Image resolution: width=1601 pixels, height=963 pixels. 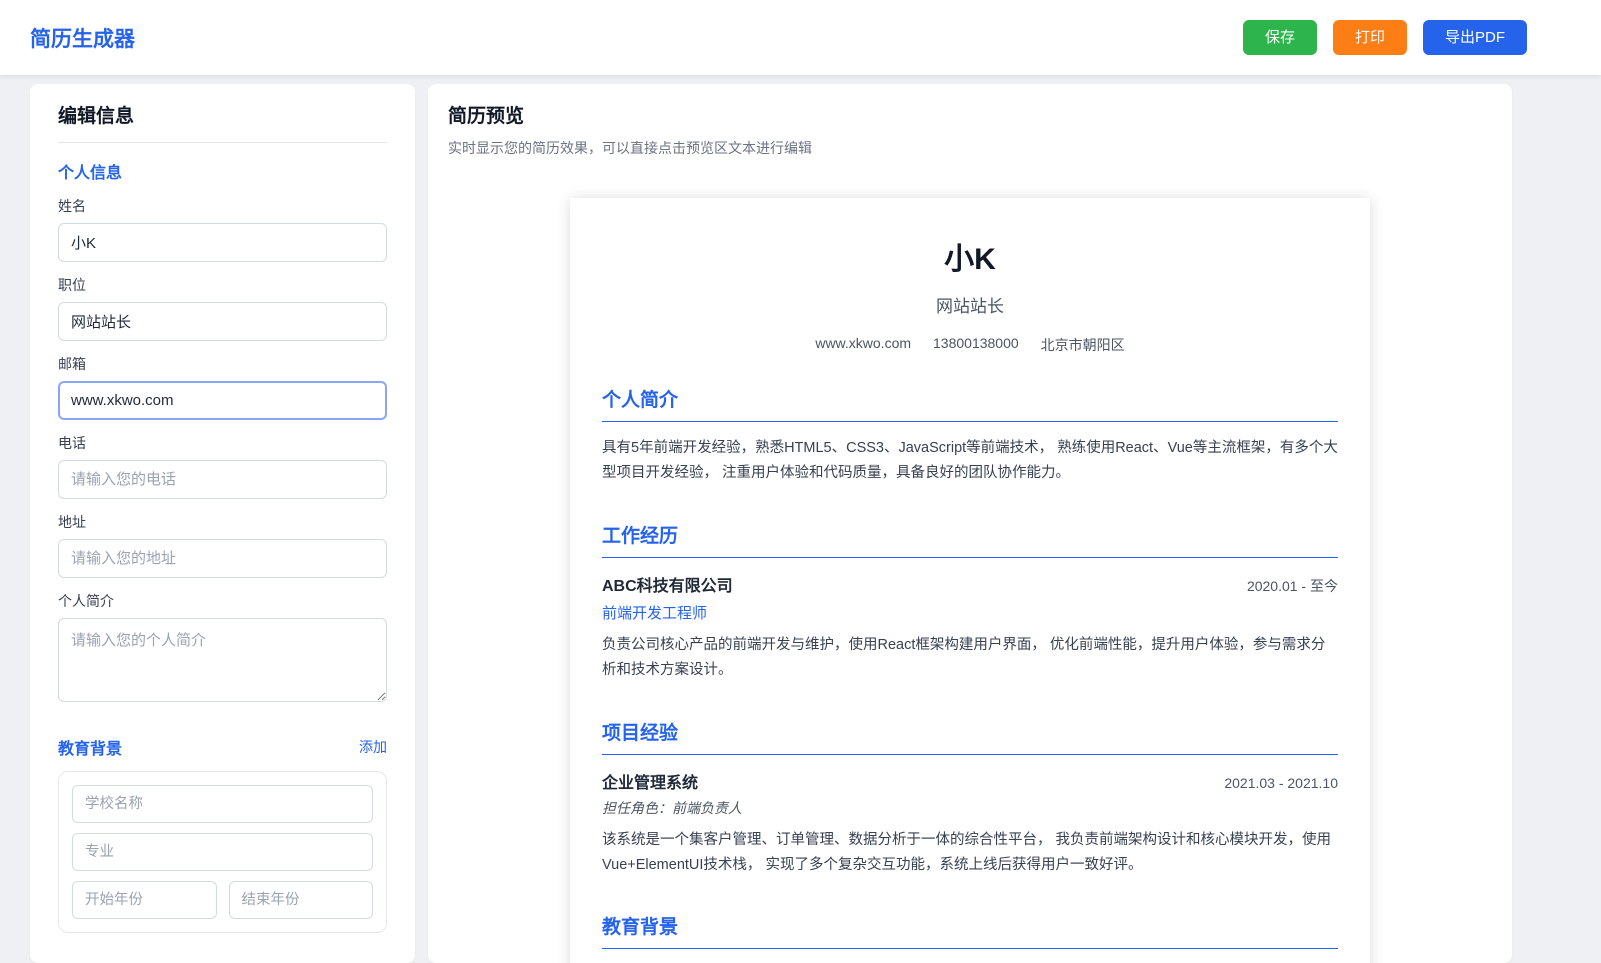 What do you see at coordinates (72, 285) in the screenshot?
I see `position-label: 职位` at bounding box center [72, 285].